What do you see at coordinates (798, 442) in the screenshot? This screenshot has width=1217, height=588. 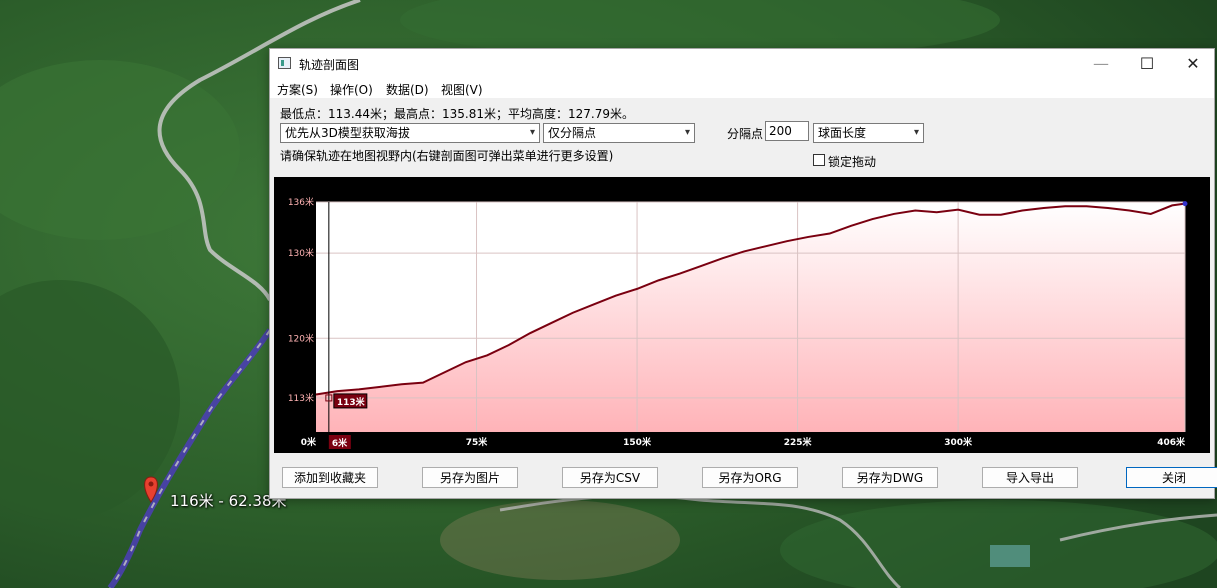 I see `x-tick-label: 225米` at bounding box center [798, 442].